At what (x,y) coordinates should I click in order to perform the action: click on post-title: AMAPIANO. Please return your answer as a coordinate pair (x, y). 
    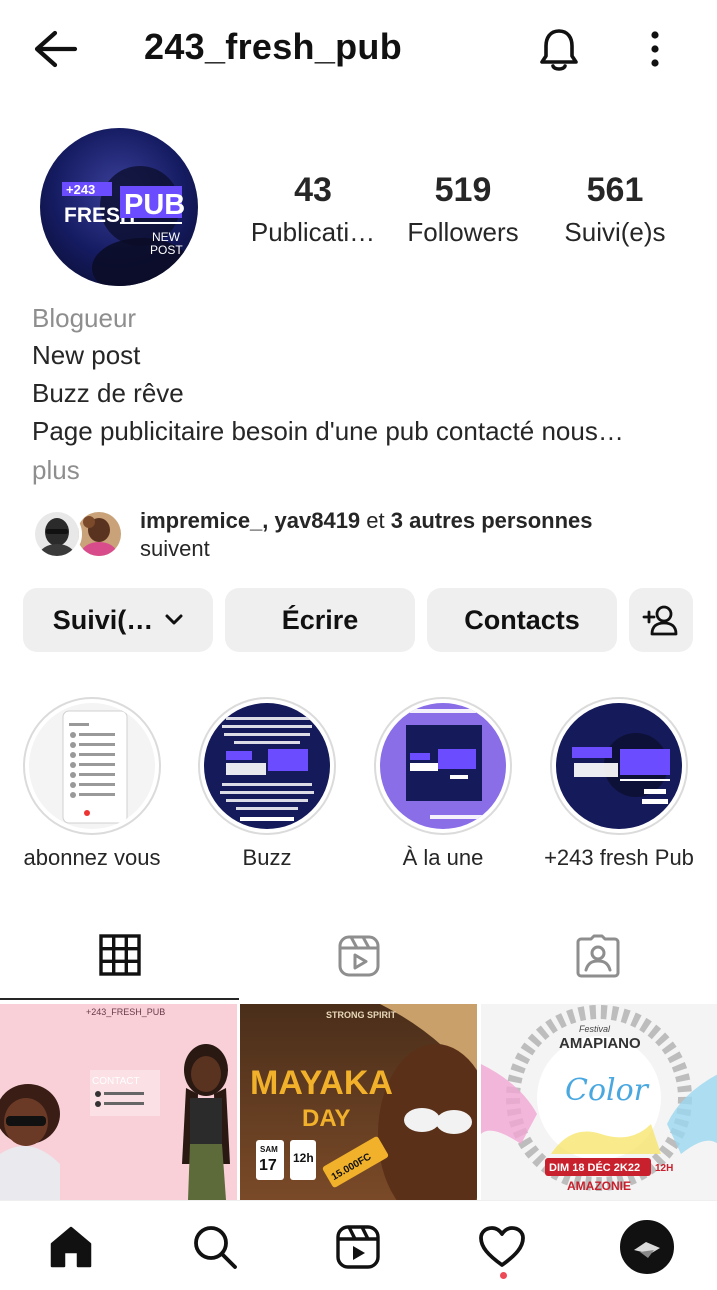
    Looking at the image, I should click on (600, 1043).